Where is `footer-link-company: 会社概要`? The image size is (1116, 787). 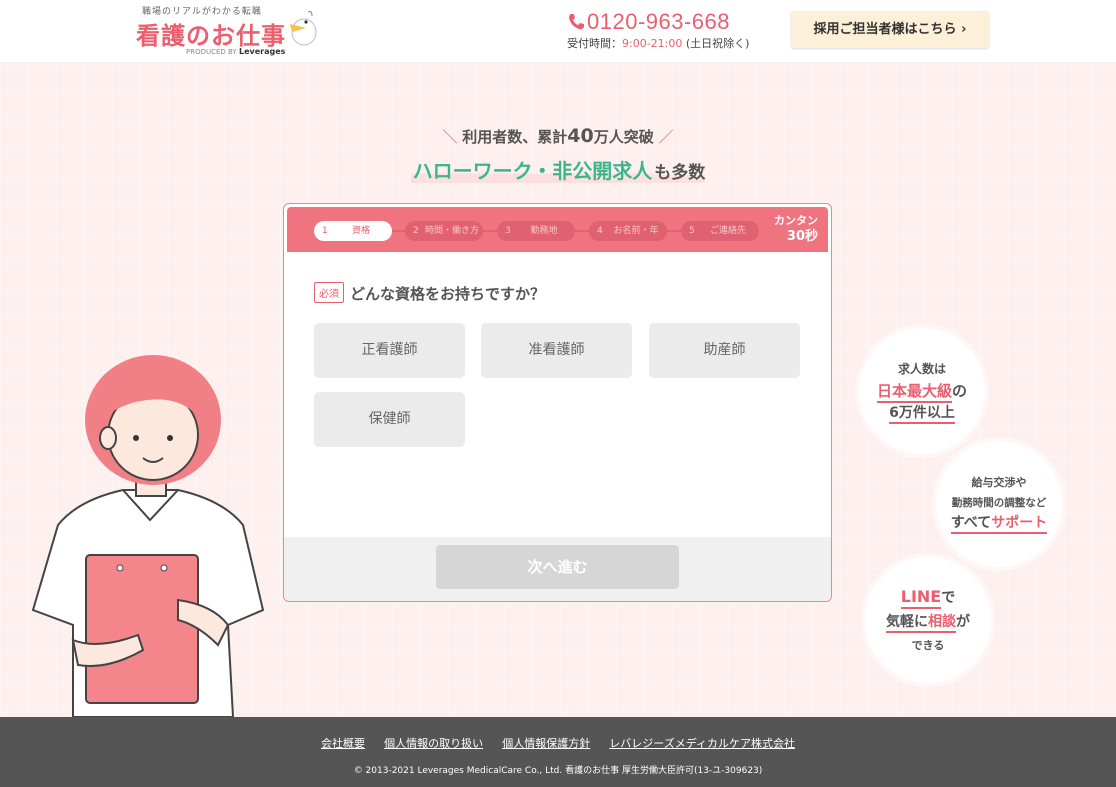 footer-link-company: 会社概要 is located at coordinates (343, 743).